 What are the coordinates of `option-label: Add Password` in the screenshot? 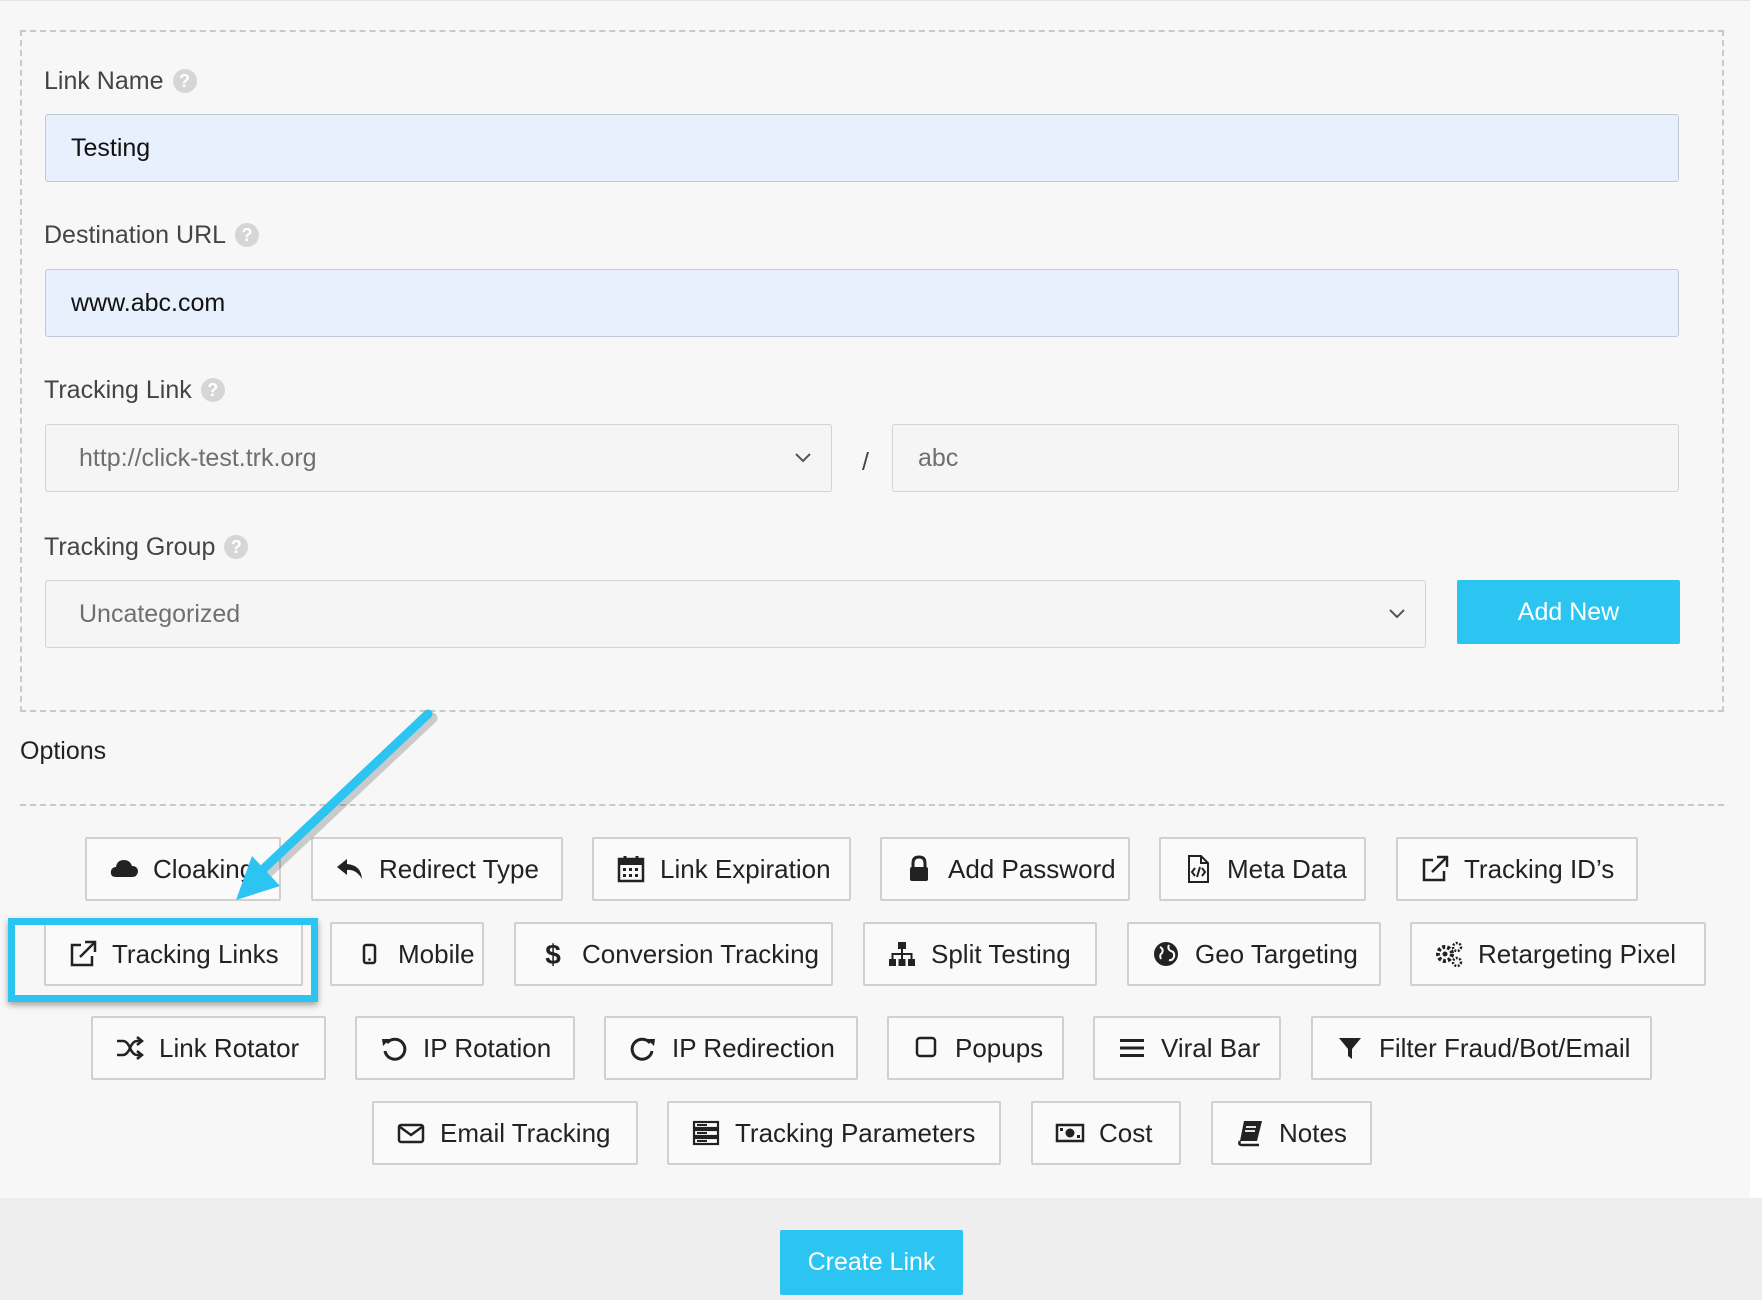 It's located at (1032, 868).